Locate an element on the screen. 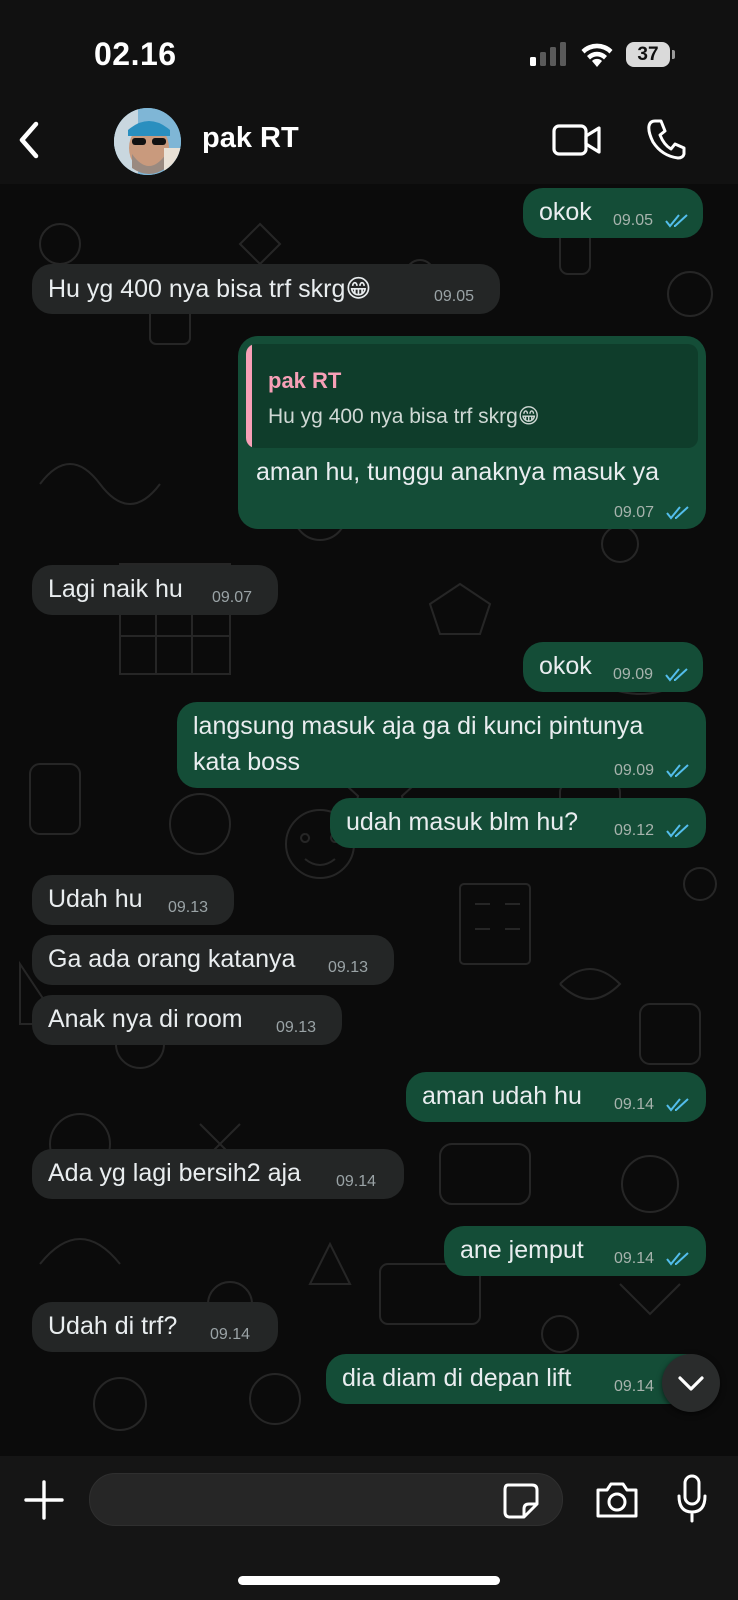 The image size is (738, 1600). sticker-icon is located at coordinates (521, 1501).